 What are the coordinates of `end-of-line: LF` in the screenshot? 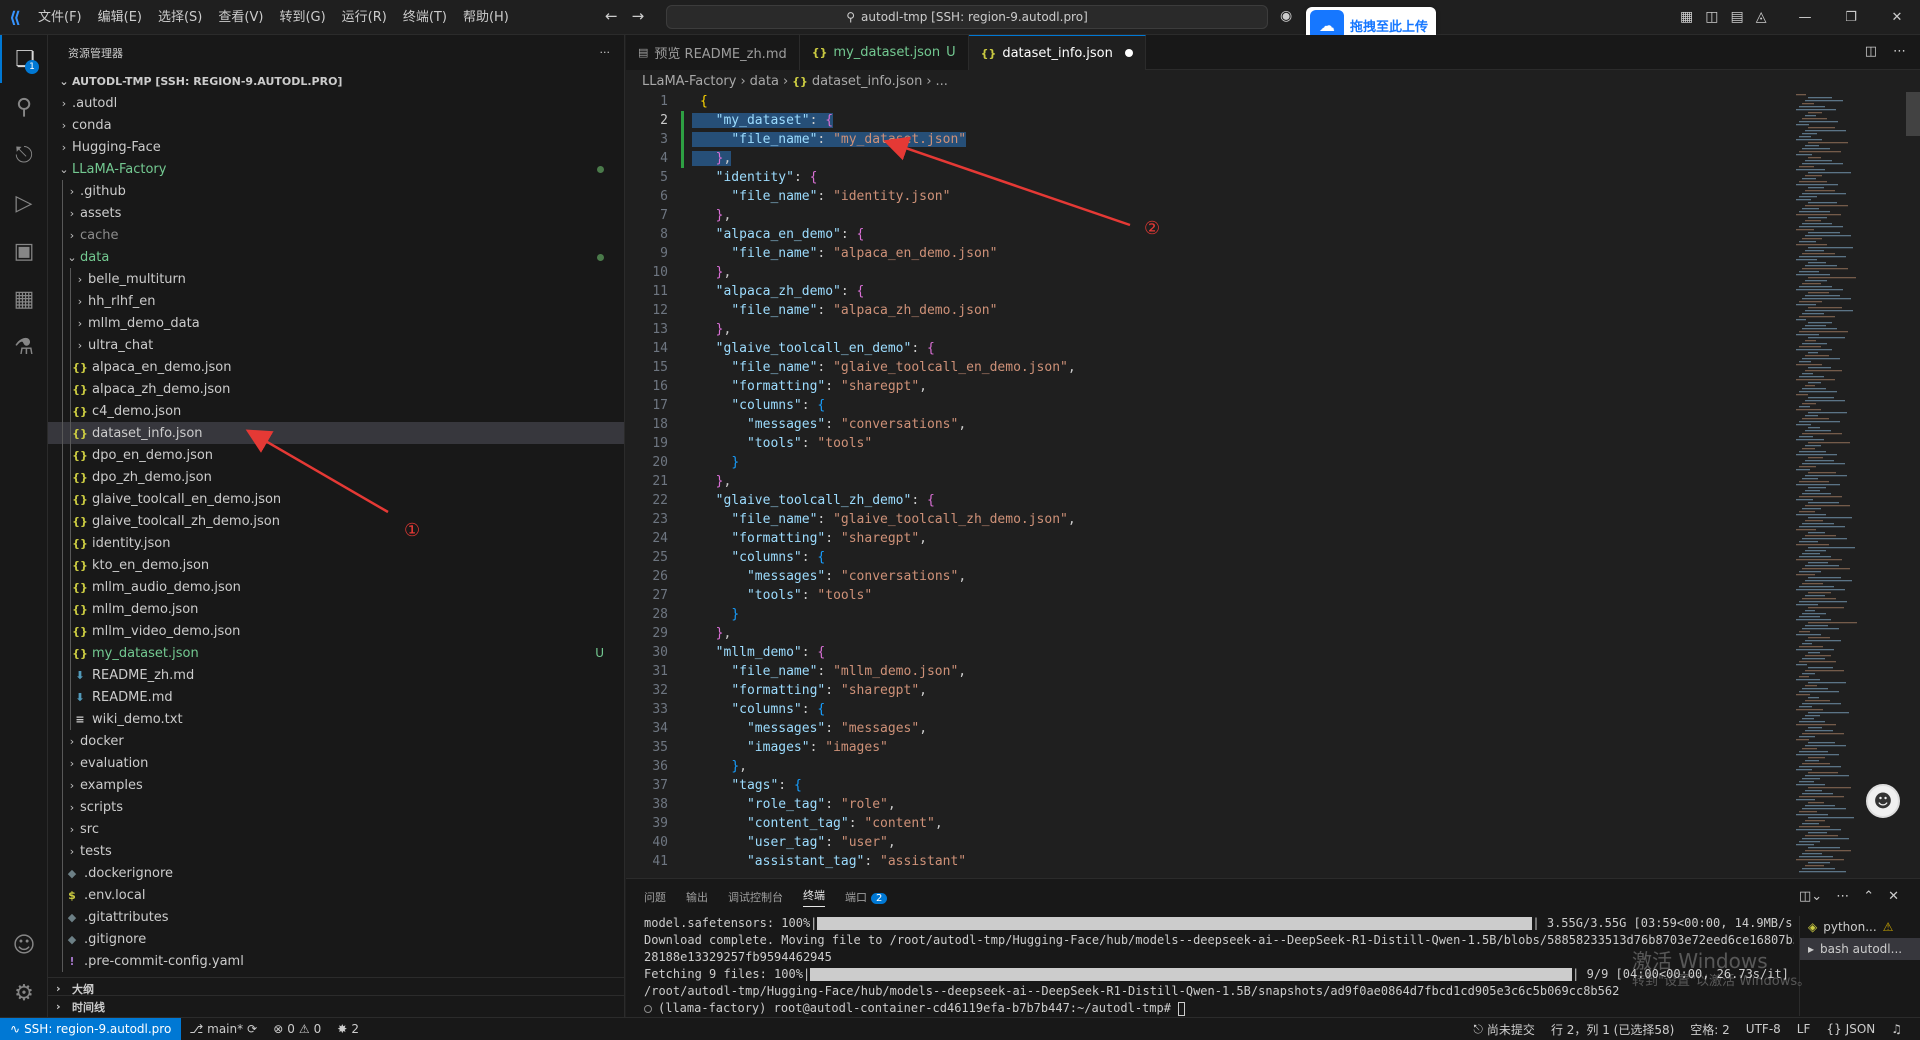 It's located at (1804, 1029).